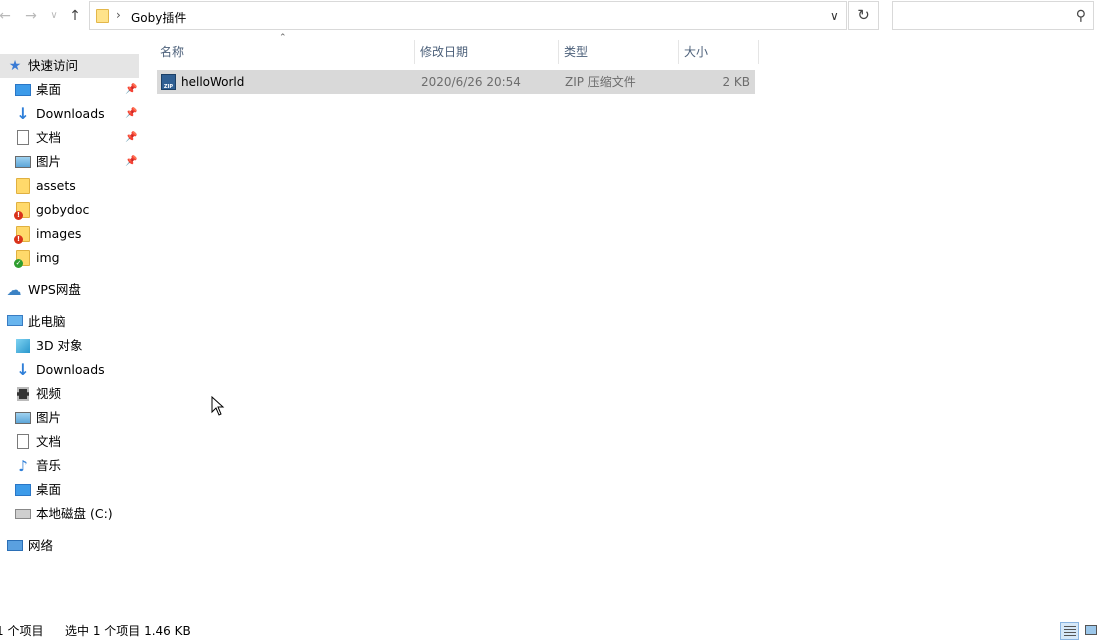 This screenshot has width=1102, height=643. What do you see at coordinates (758, 52) in the screenshot?
I see `column-divider` at bounding box center [758, 52].